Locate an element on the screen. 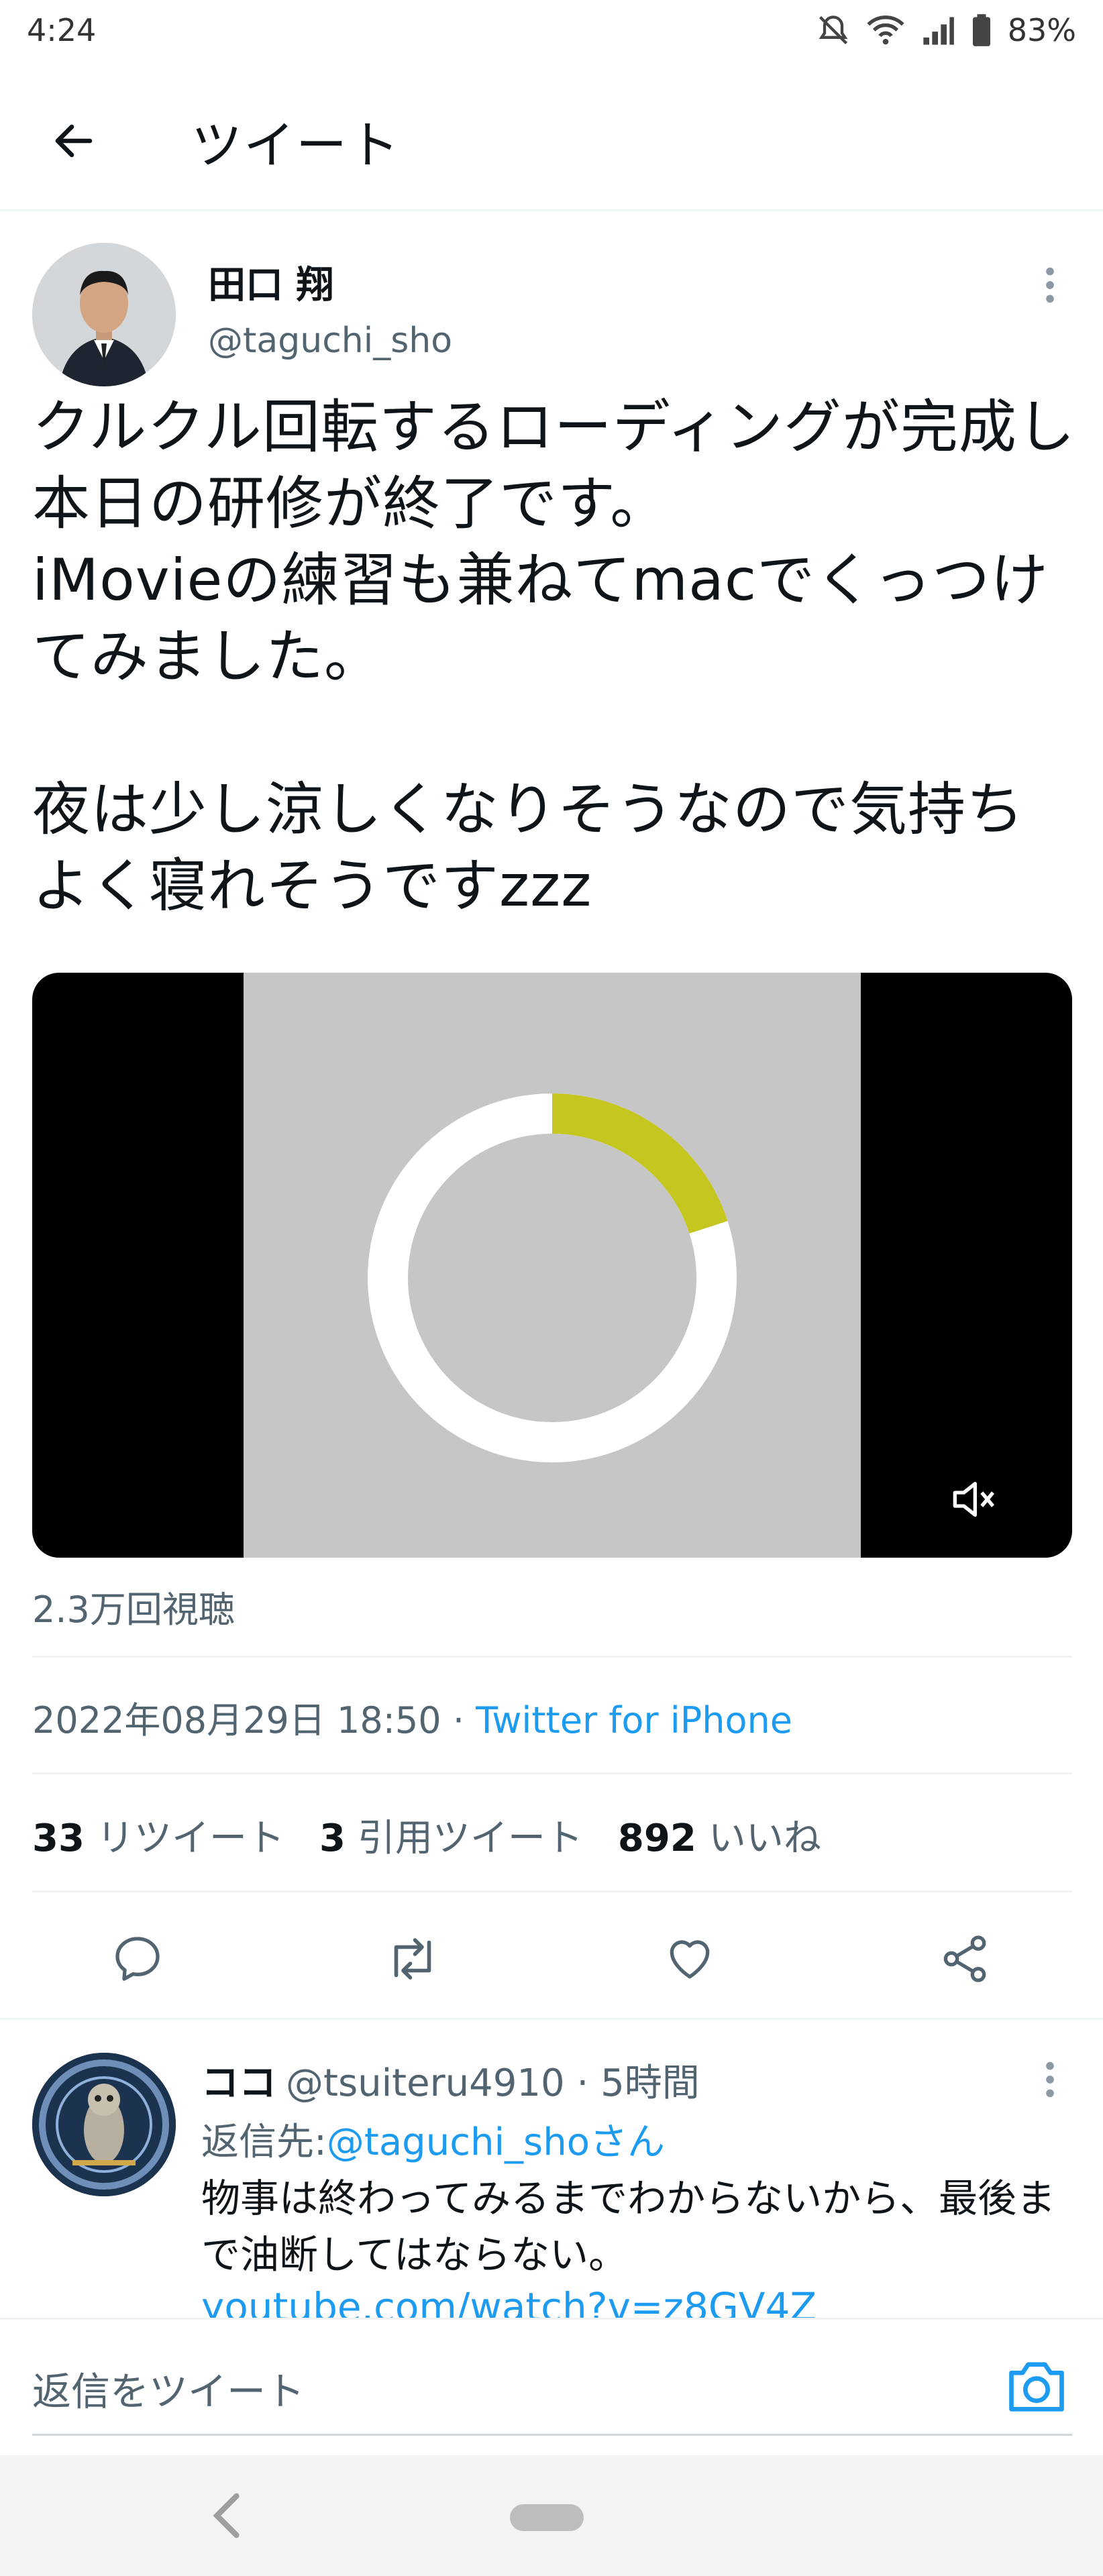  wifi-icon is located at coordinates (886, 30).